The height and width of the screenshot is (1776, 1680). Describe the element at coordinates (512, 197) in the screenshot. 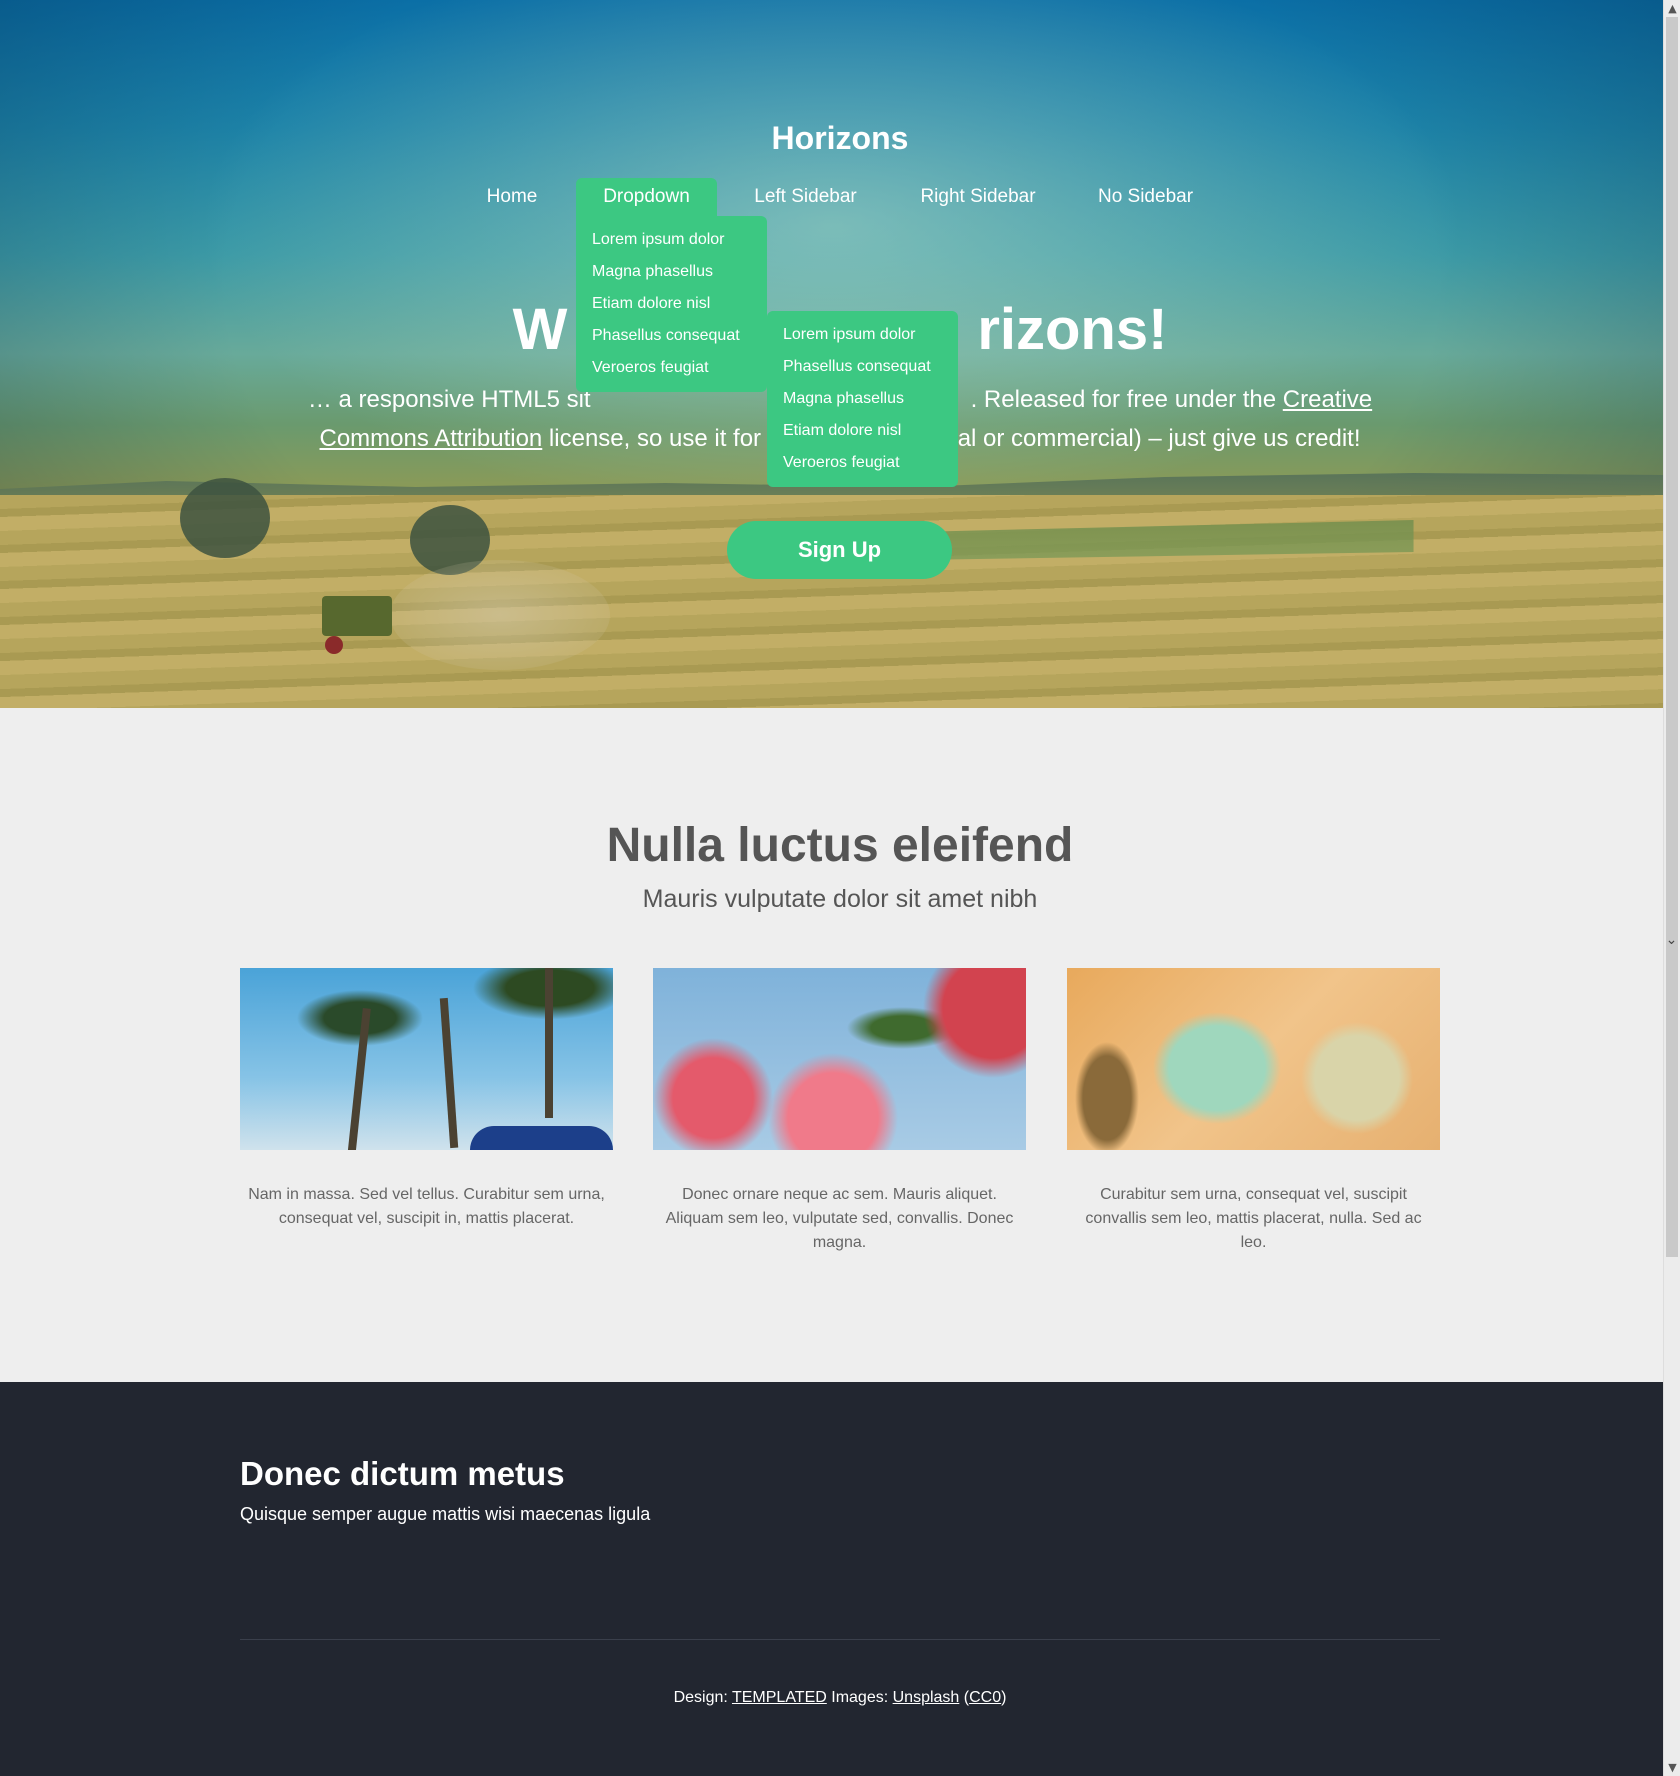

I see `nav-item-home: Home` at that location.